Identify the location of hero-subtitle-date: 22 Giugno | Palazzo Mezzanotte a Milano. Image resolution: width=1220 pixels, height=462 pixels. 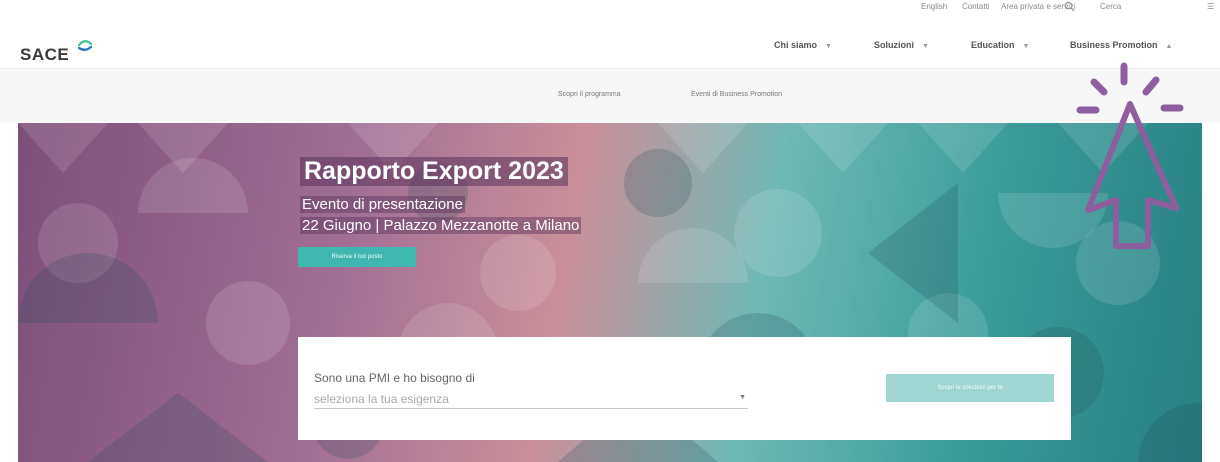
(441, 225).